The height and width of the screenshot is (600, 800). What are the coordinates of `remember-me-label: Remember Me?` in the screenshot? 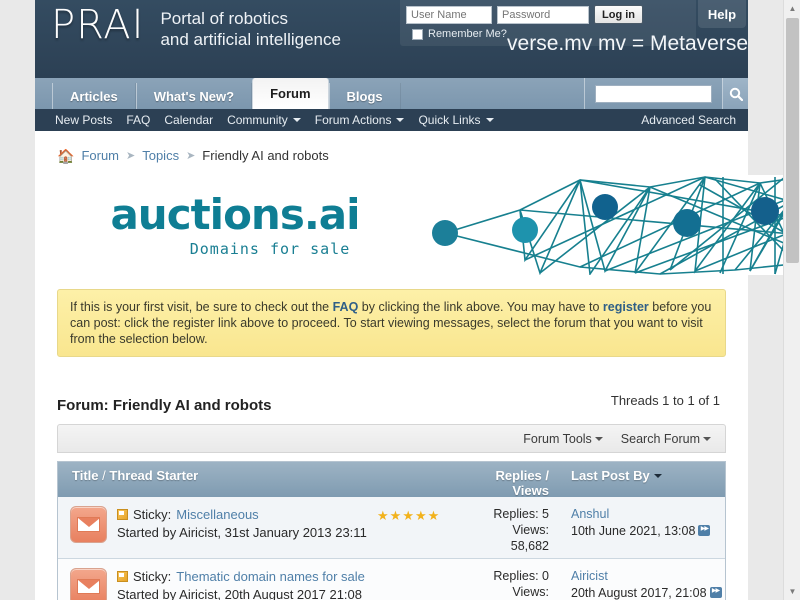 It's located at (467, 34).